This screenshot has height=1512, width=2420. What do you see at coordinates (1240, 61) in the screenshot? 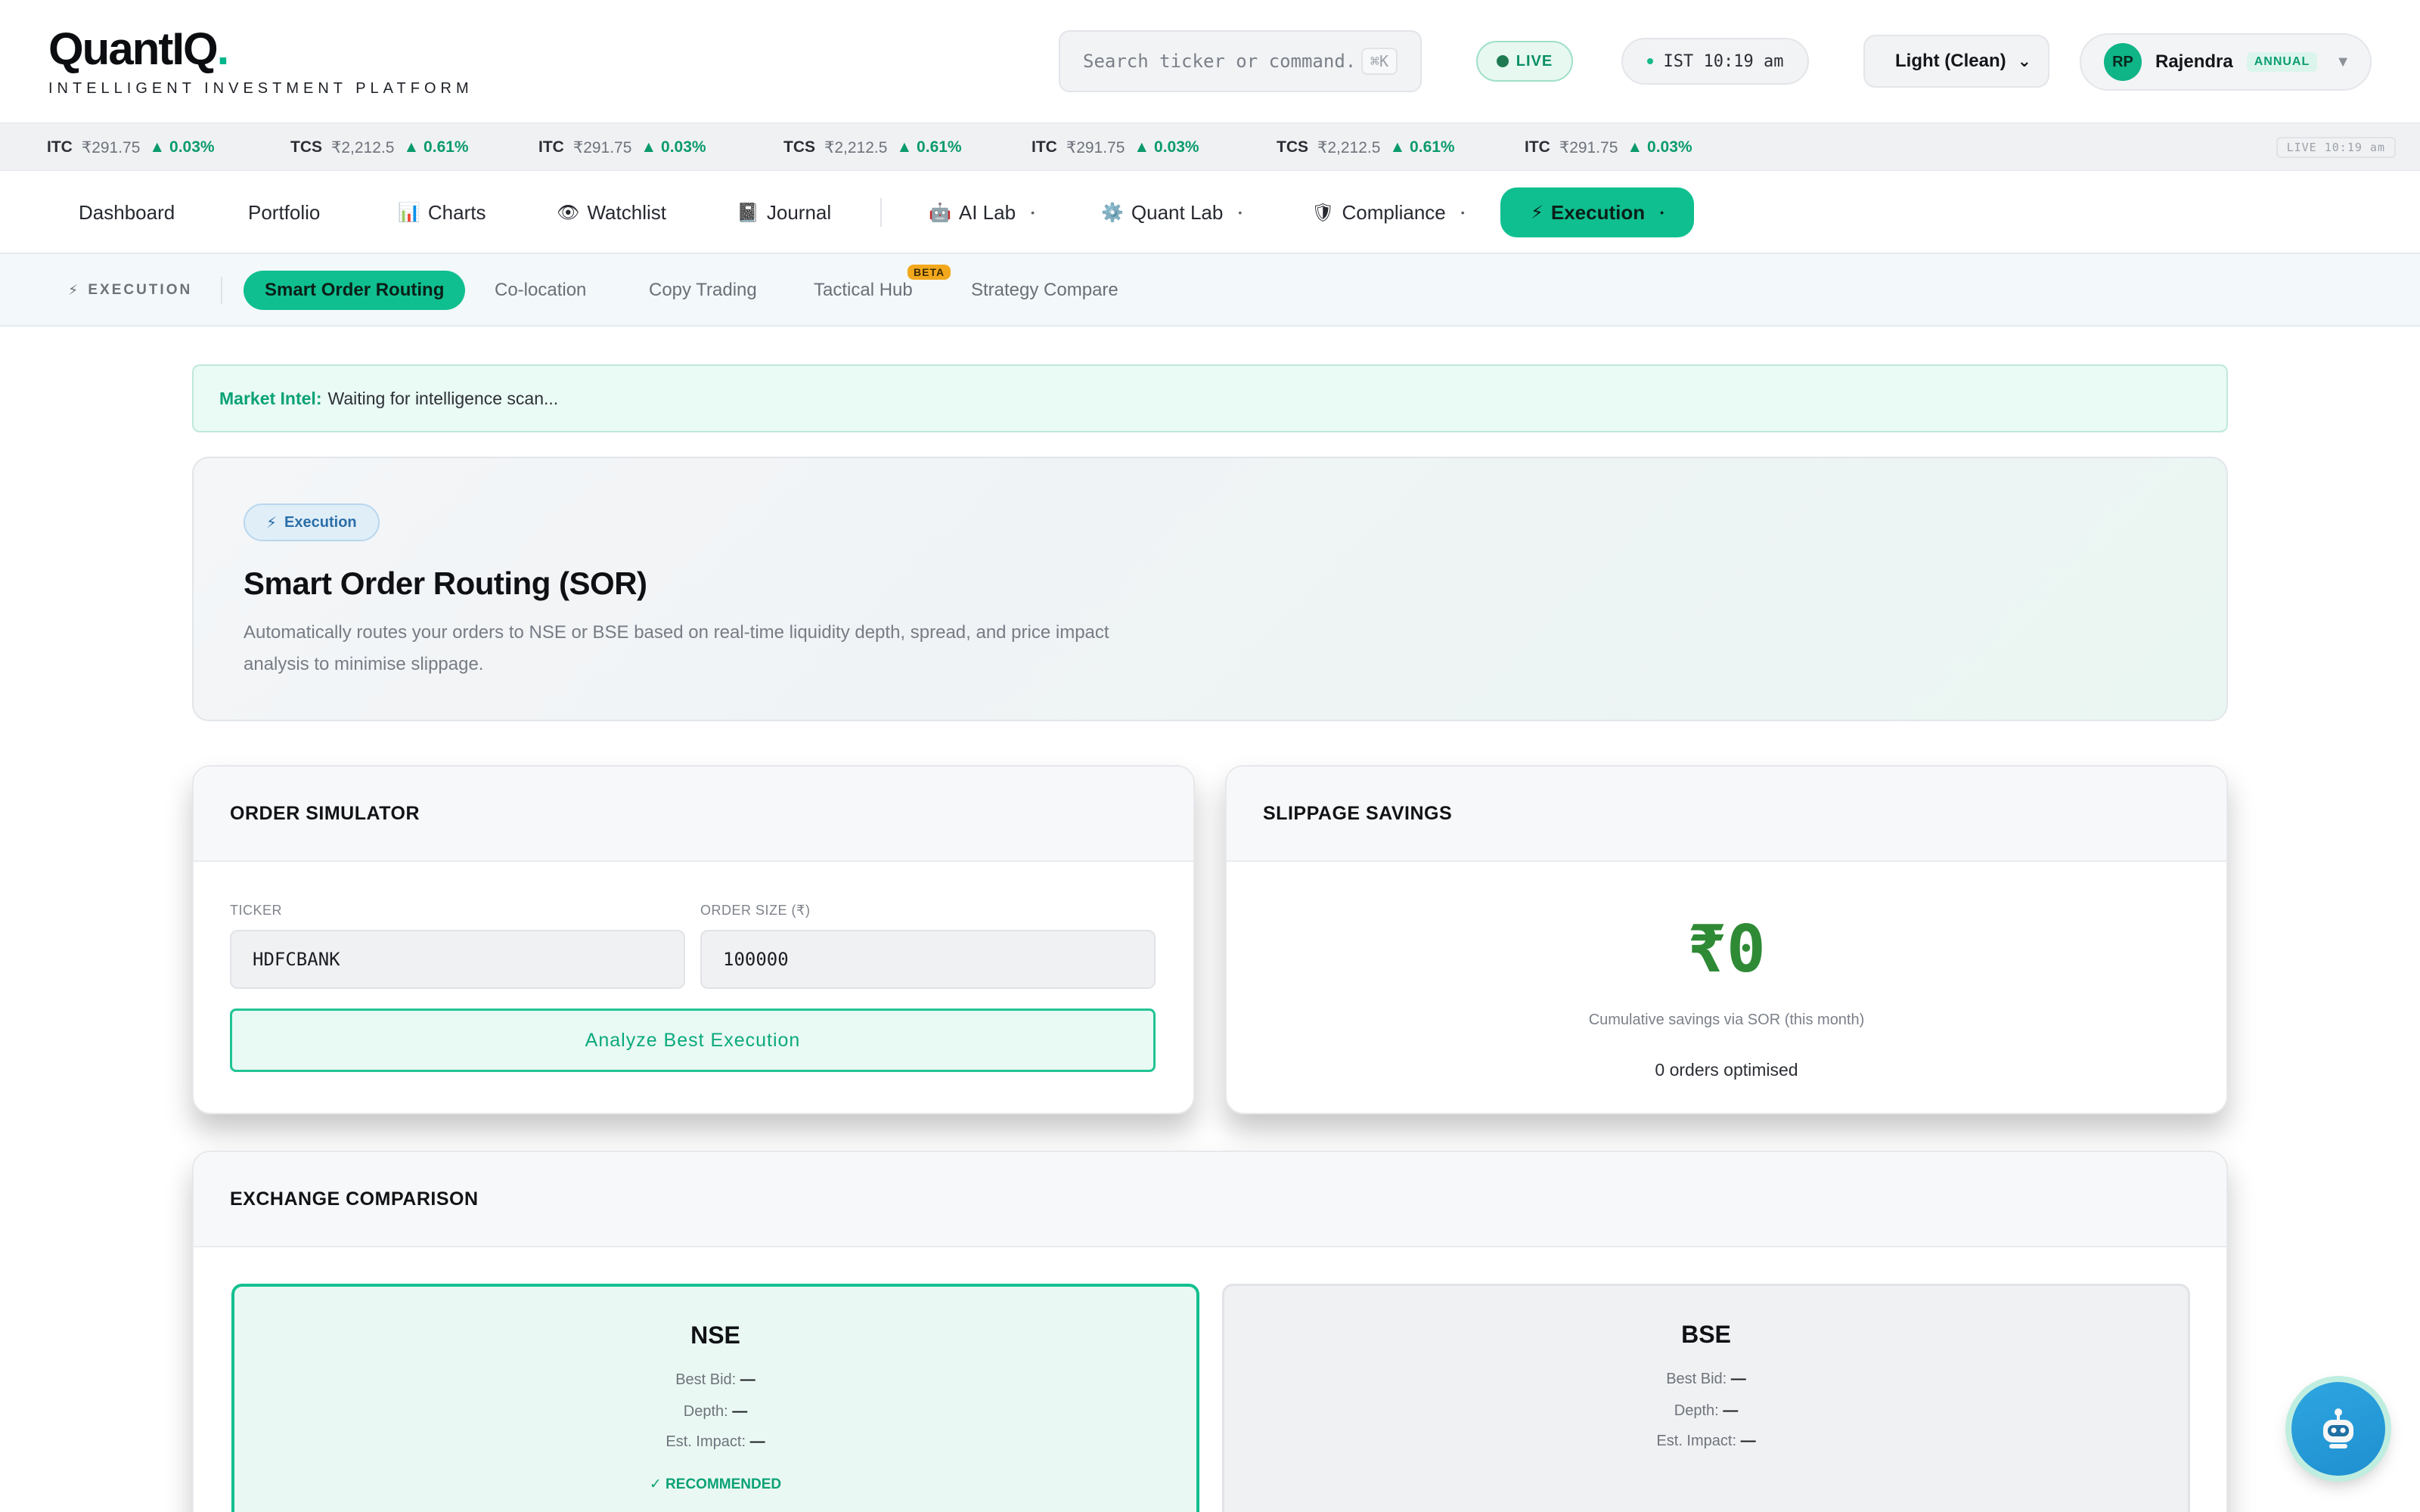
I see `search-input: Search ticker or command. ⌘K` at bounding box center [1240, 61].